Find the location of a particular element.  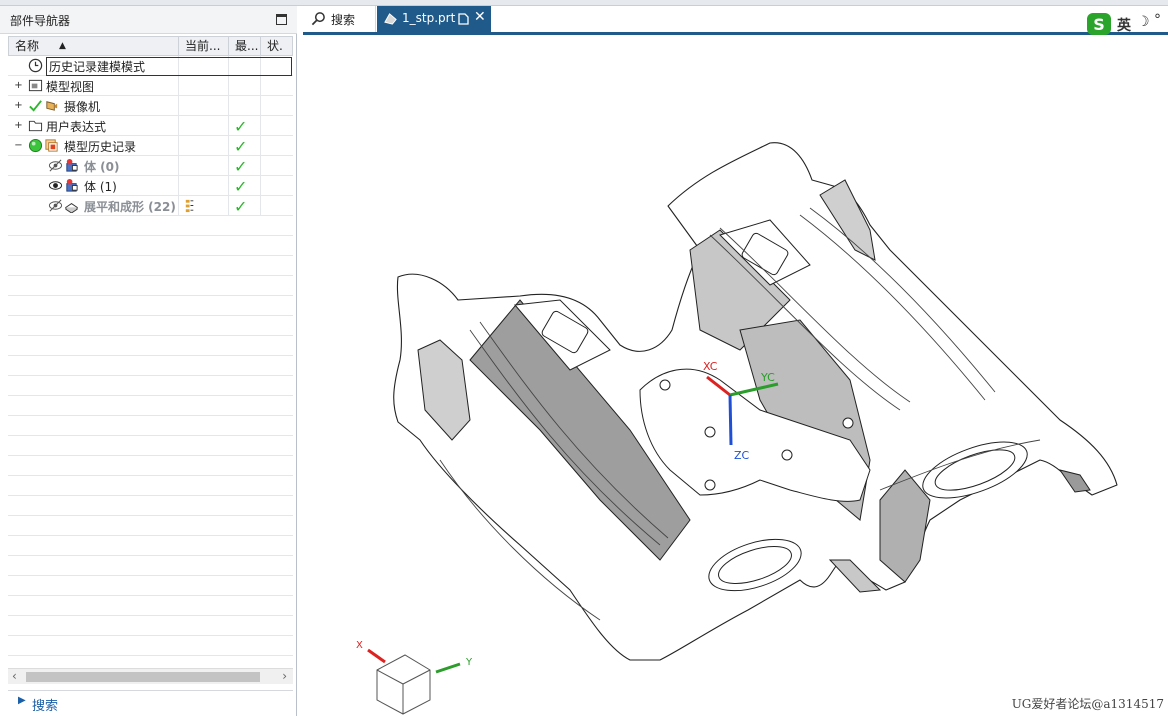

tree-row-label: 模型视图 is located at coordinates (70, 87).